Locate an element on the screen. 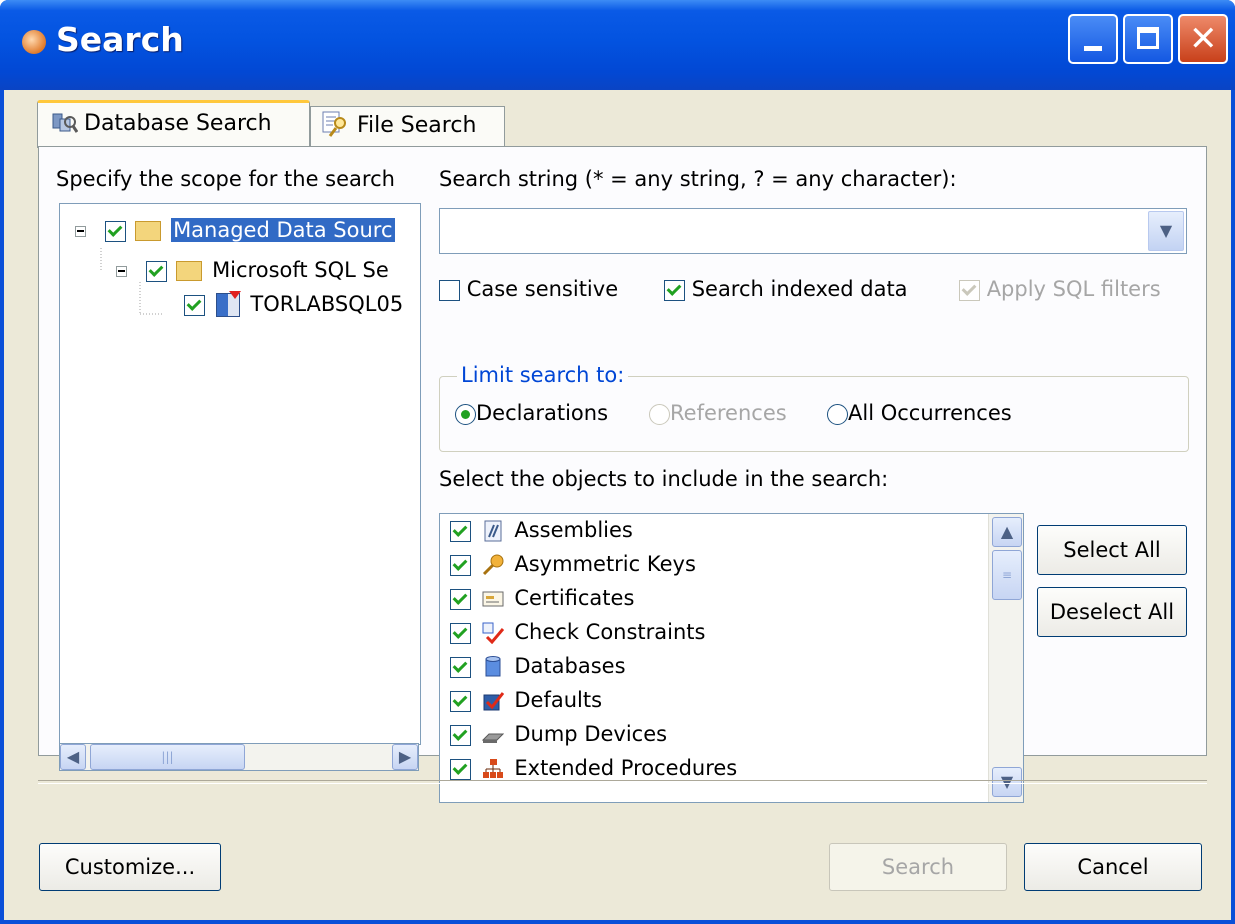 Image resolution: width=1235 pixels, height=924 pixels. search-string-combo: ▼ is located at coordinates (813, 231).